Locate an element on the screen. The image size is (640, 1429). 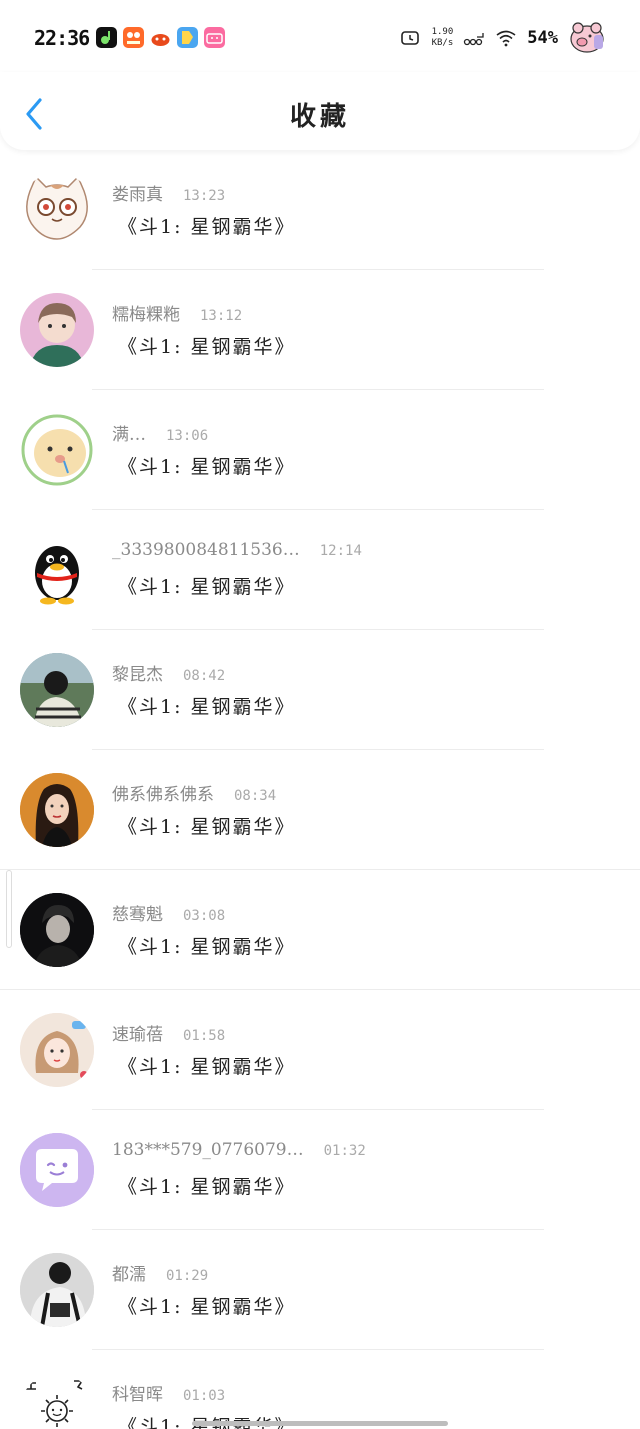
item-meta: 科智晖 01:03 is located at coordinates (168, 1392).